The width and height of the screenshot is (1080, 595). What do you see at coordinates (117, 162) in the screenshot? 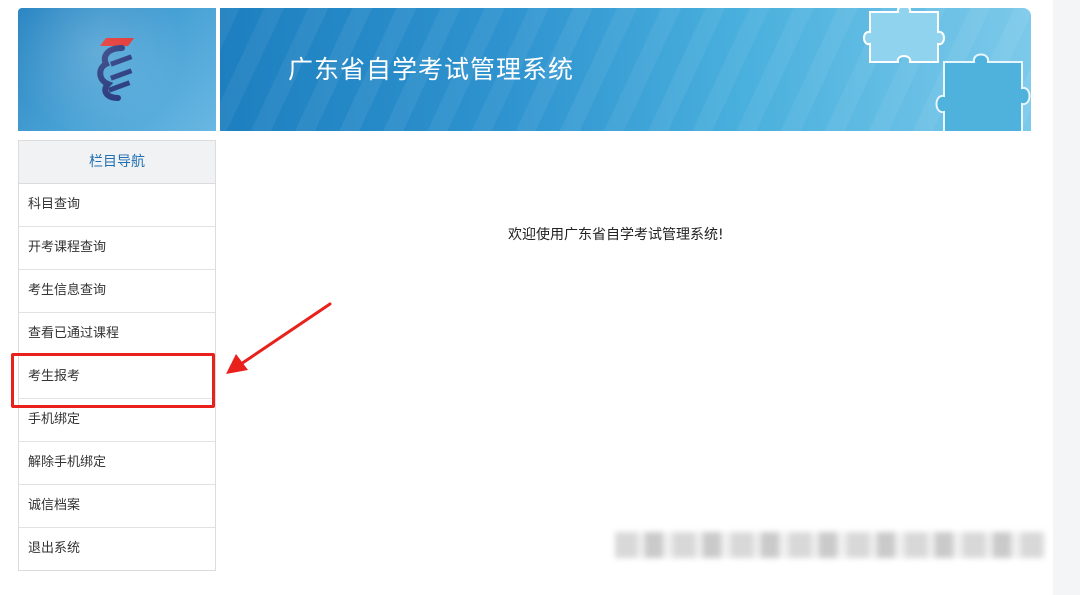
I see `nav-header: 栏目导航` at bounding box center [117, 162].